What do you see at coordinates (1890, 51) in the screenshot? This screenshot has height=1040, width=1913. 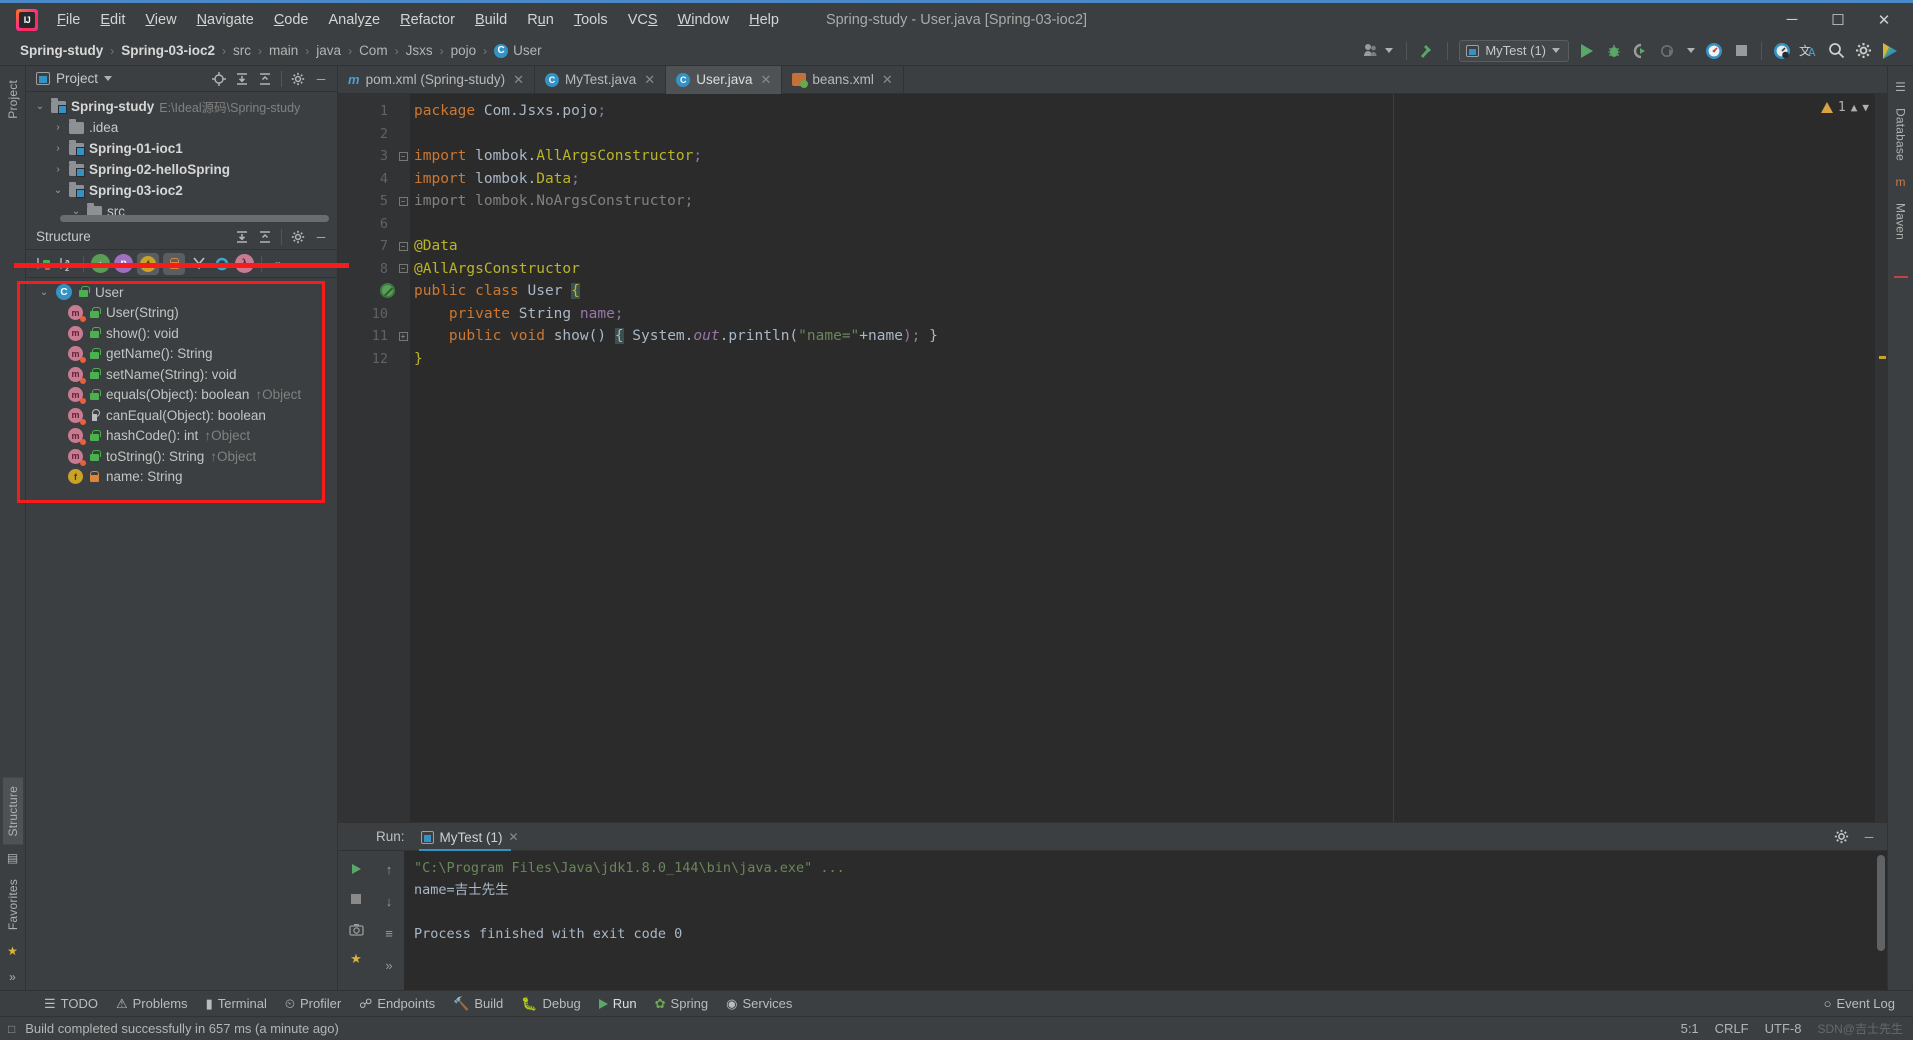 I see `ide-feature-icon` at bounding box center [1890, 51].